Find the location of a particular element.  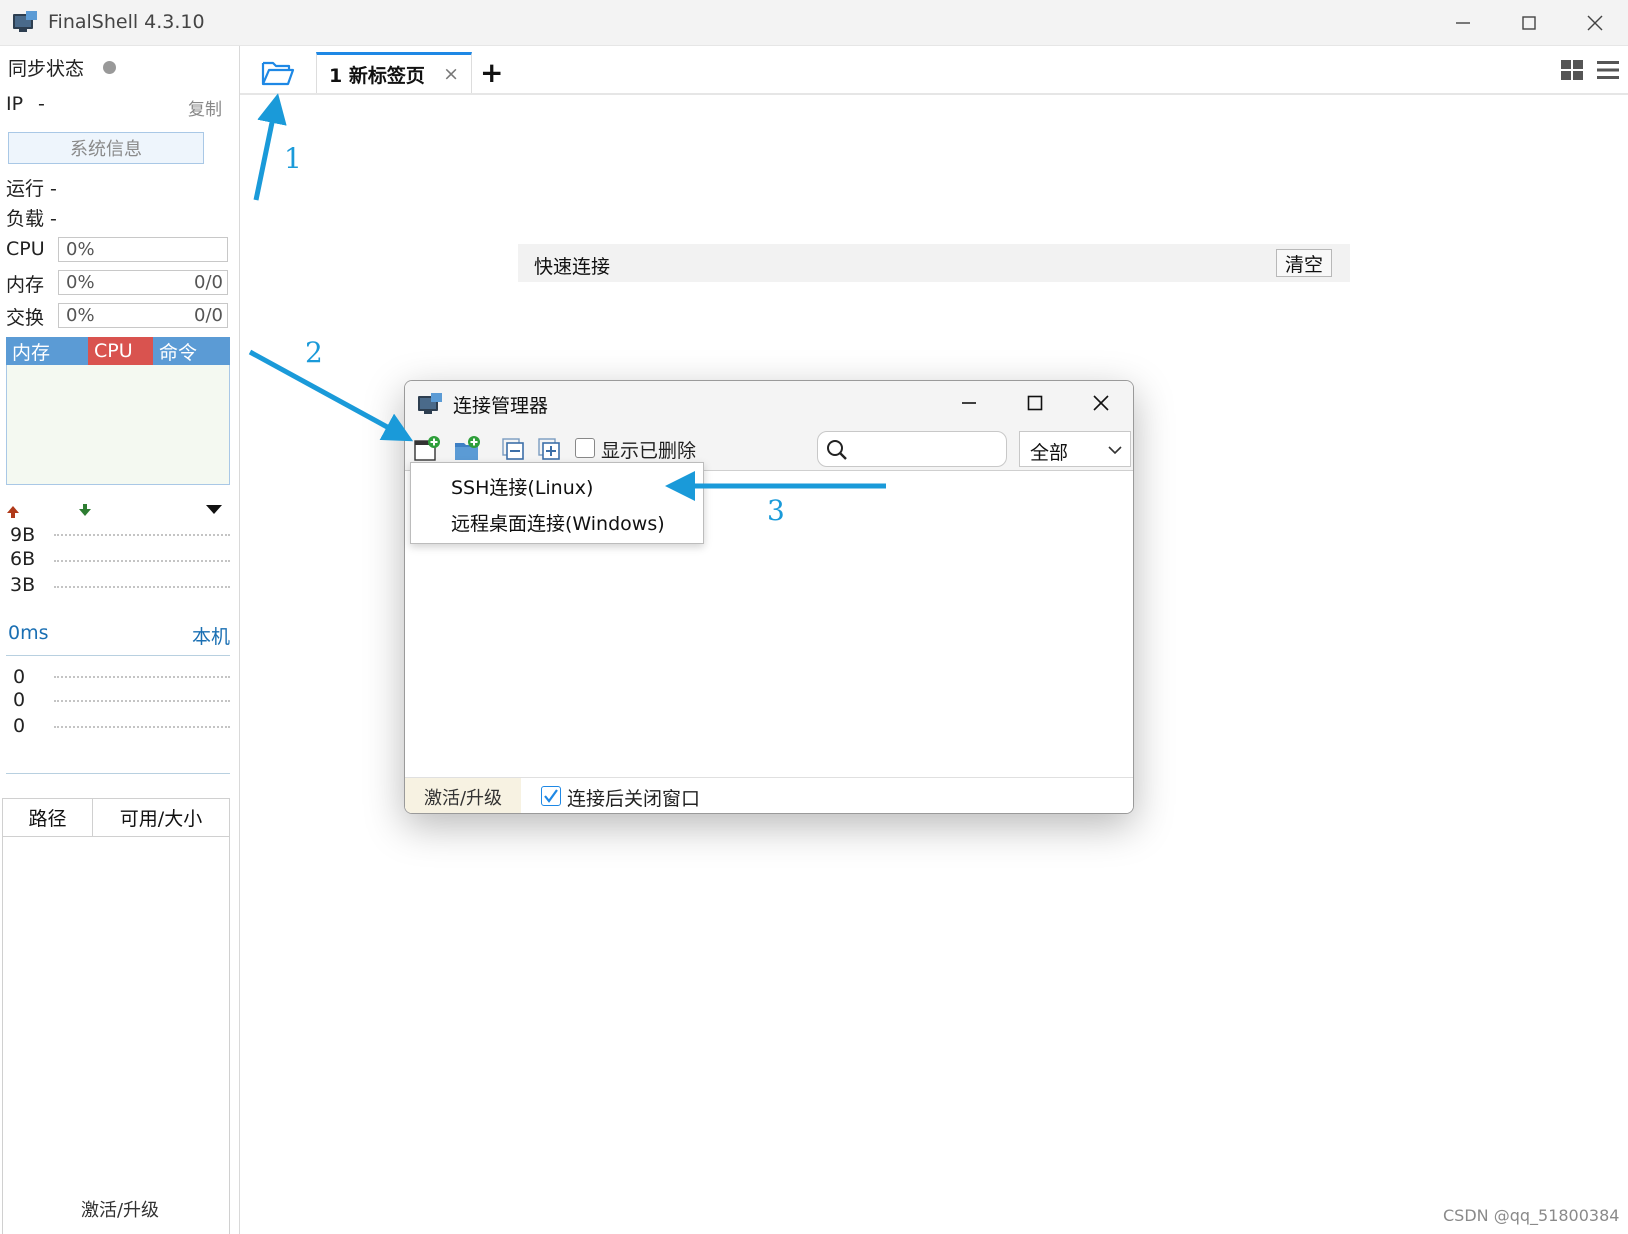

annotation-label-2: 2 is located at coordinates (314, 352).